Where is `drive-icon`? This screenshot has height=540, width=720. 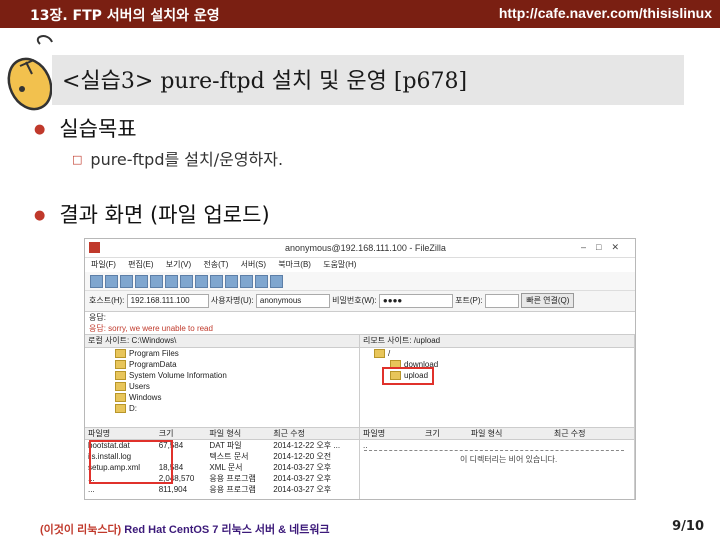
drive-icon is located at coordinates (120, 409).